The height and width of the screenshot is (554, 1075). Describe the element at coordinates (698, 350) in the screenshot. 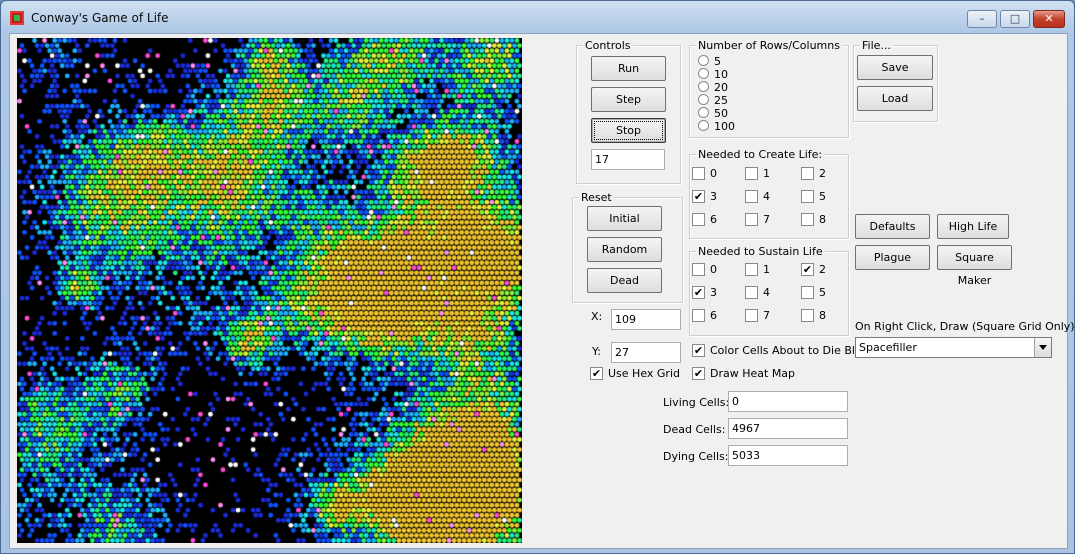

I see `color-dying-check: ✔` at that location.